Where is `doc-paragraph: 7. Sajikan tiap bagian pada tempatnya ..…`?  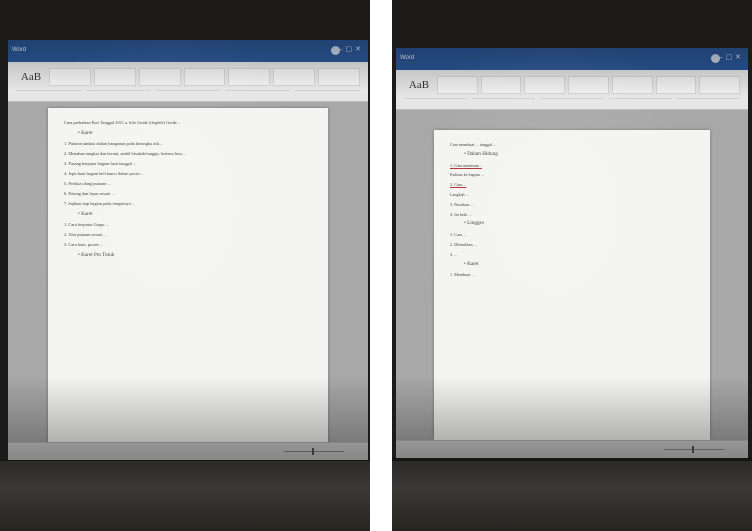
doc-paragraph: 7. Sajikan tiap bagian pada tempatnya ..… is located at coordinates (100, 203).